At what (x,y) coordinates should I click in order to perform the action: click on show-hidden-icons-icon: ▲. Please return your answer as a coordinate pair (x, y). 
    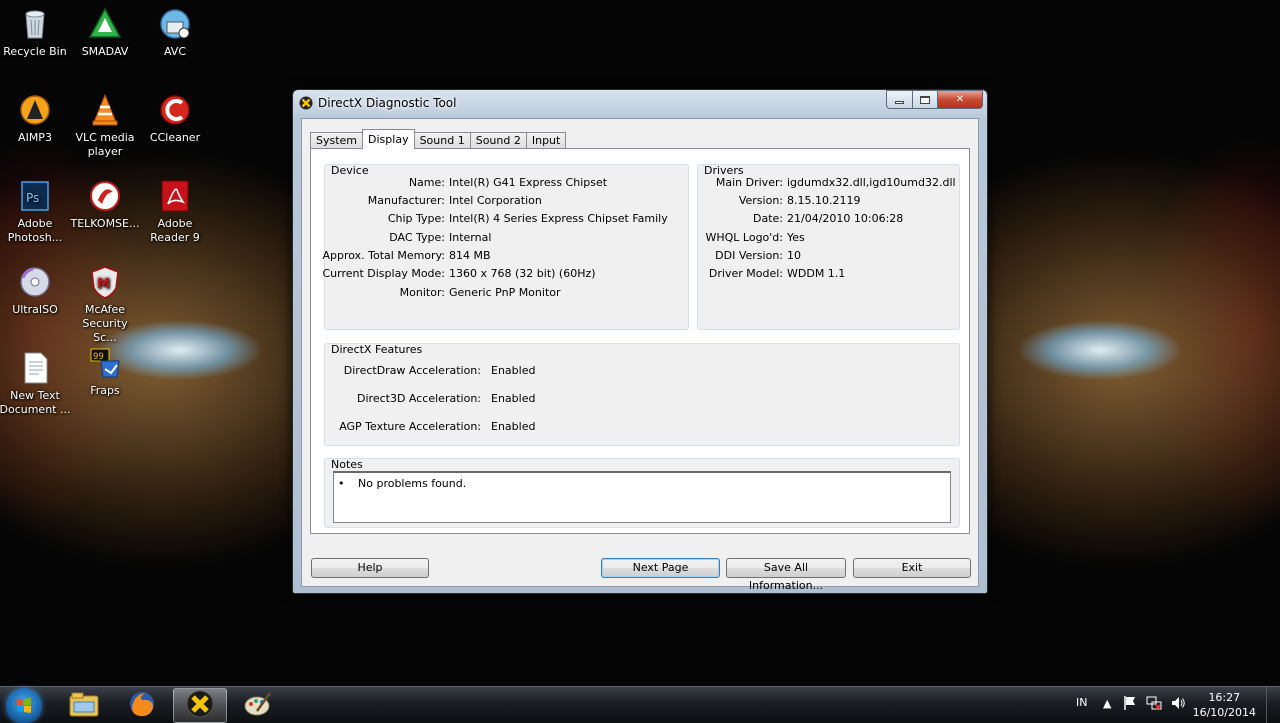
    Looking at the image, I should click on (1107, 703).